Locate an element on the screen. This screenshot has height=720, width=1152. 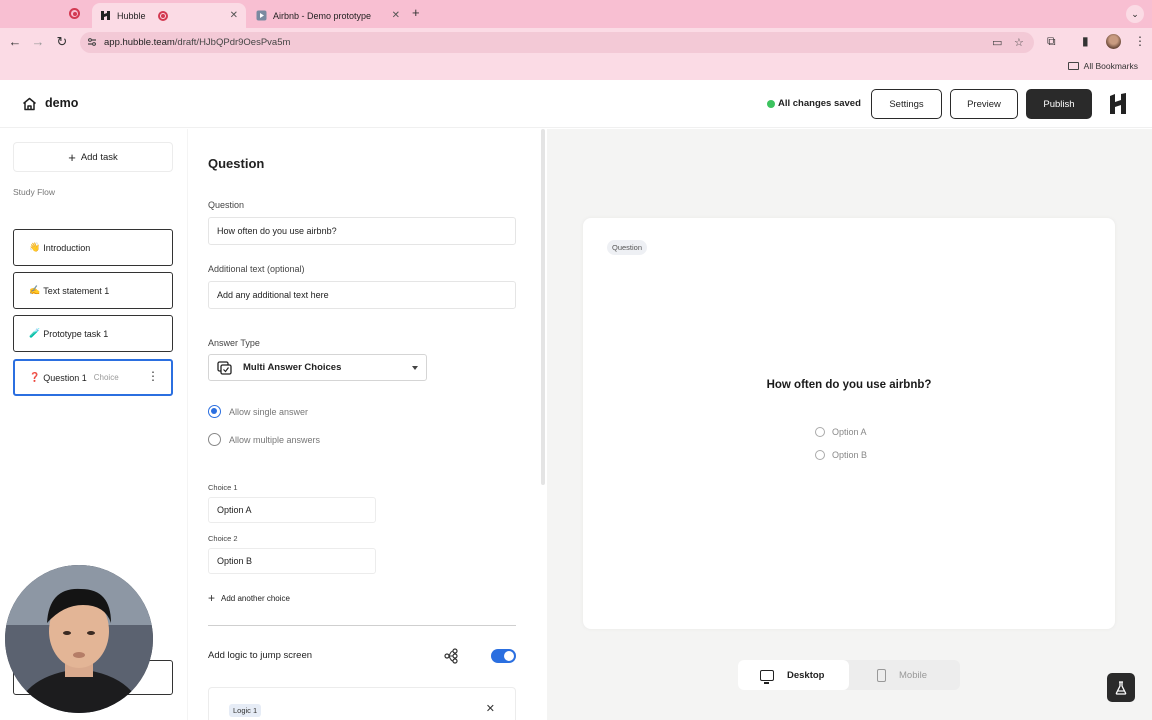
flow-item-type: Choice is located at coordinates (106, 377).